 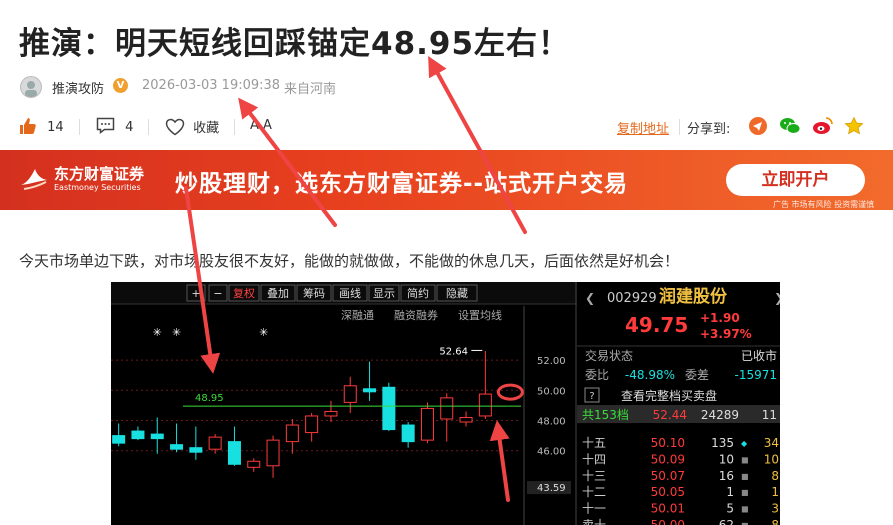 I want to click on arrow-to-last-candle, so click(x=499, y=461).